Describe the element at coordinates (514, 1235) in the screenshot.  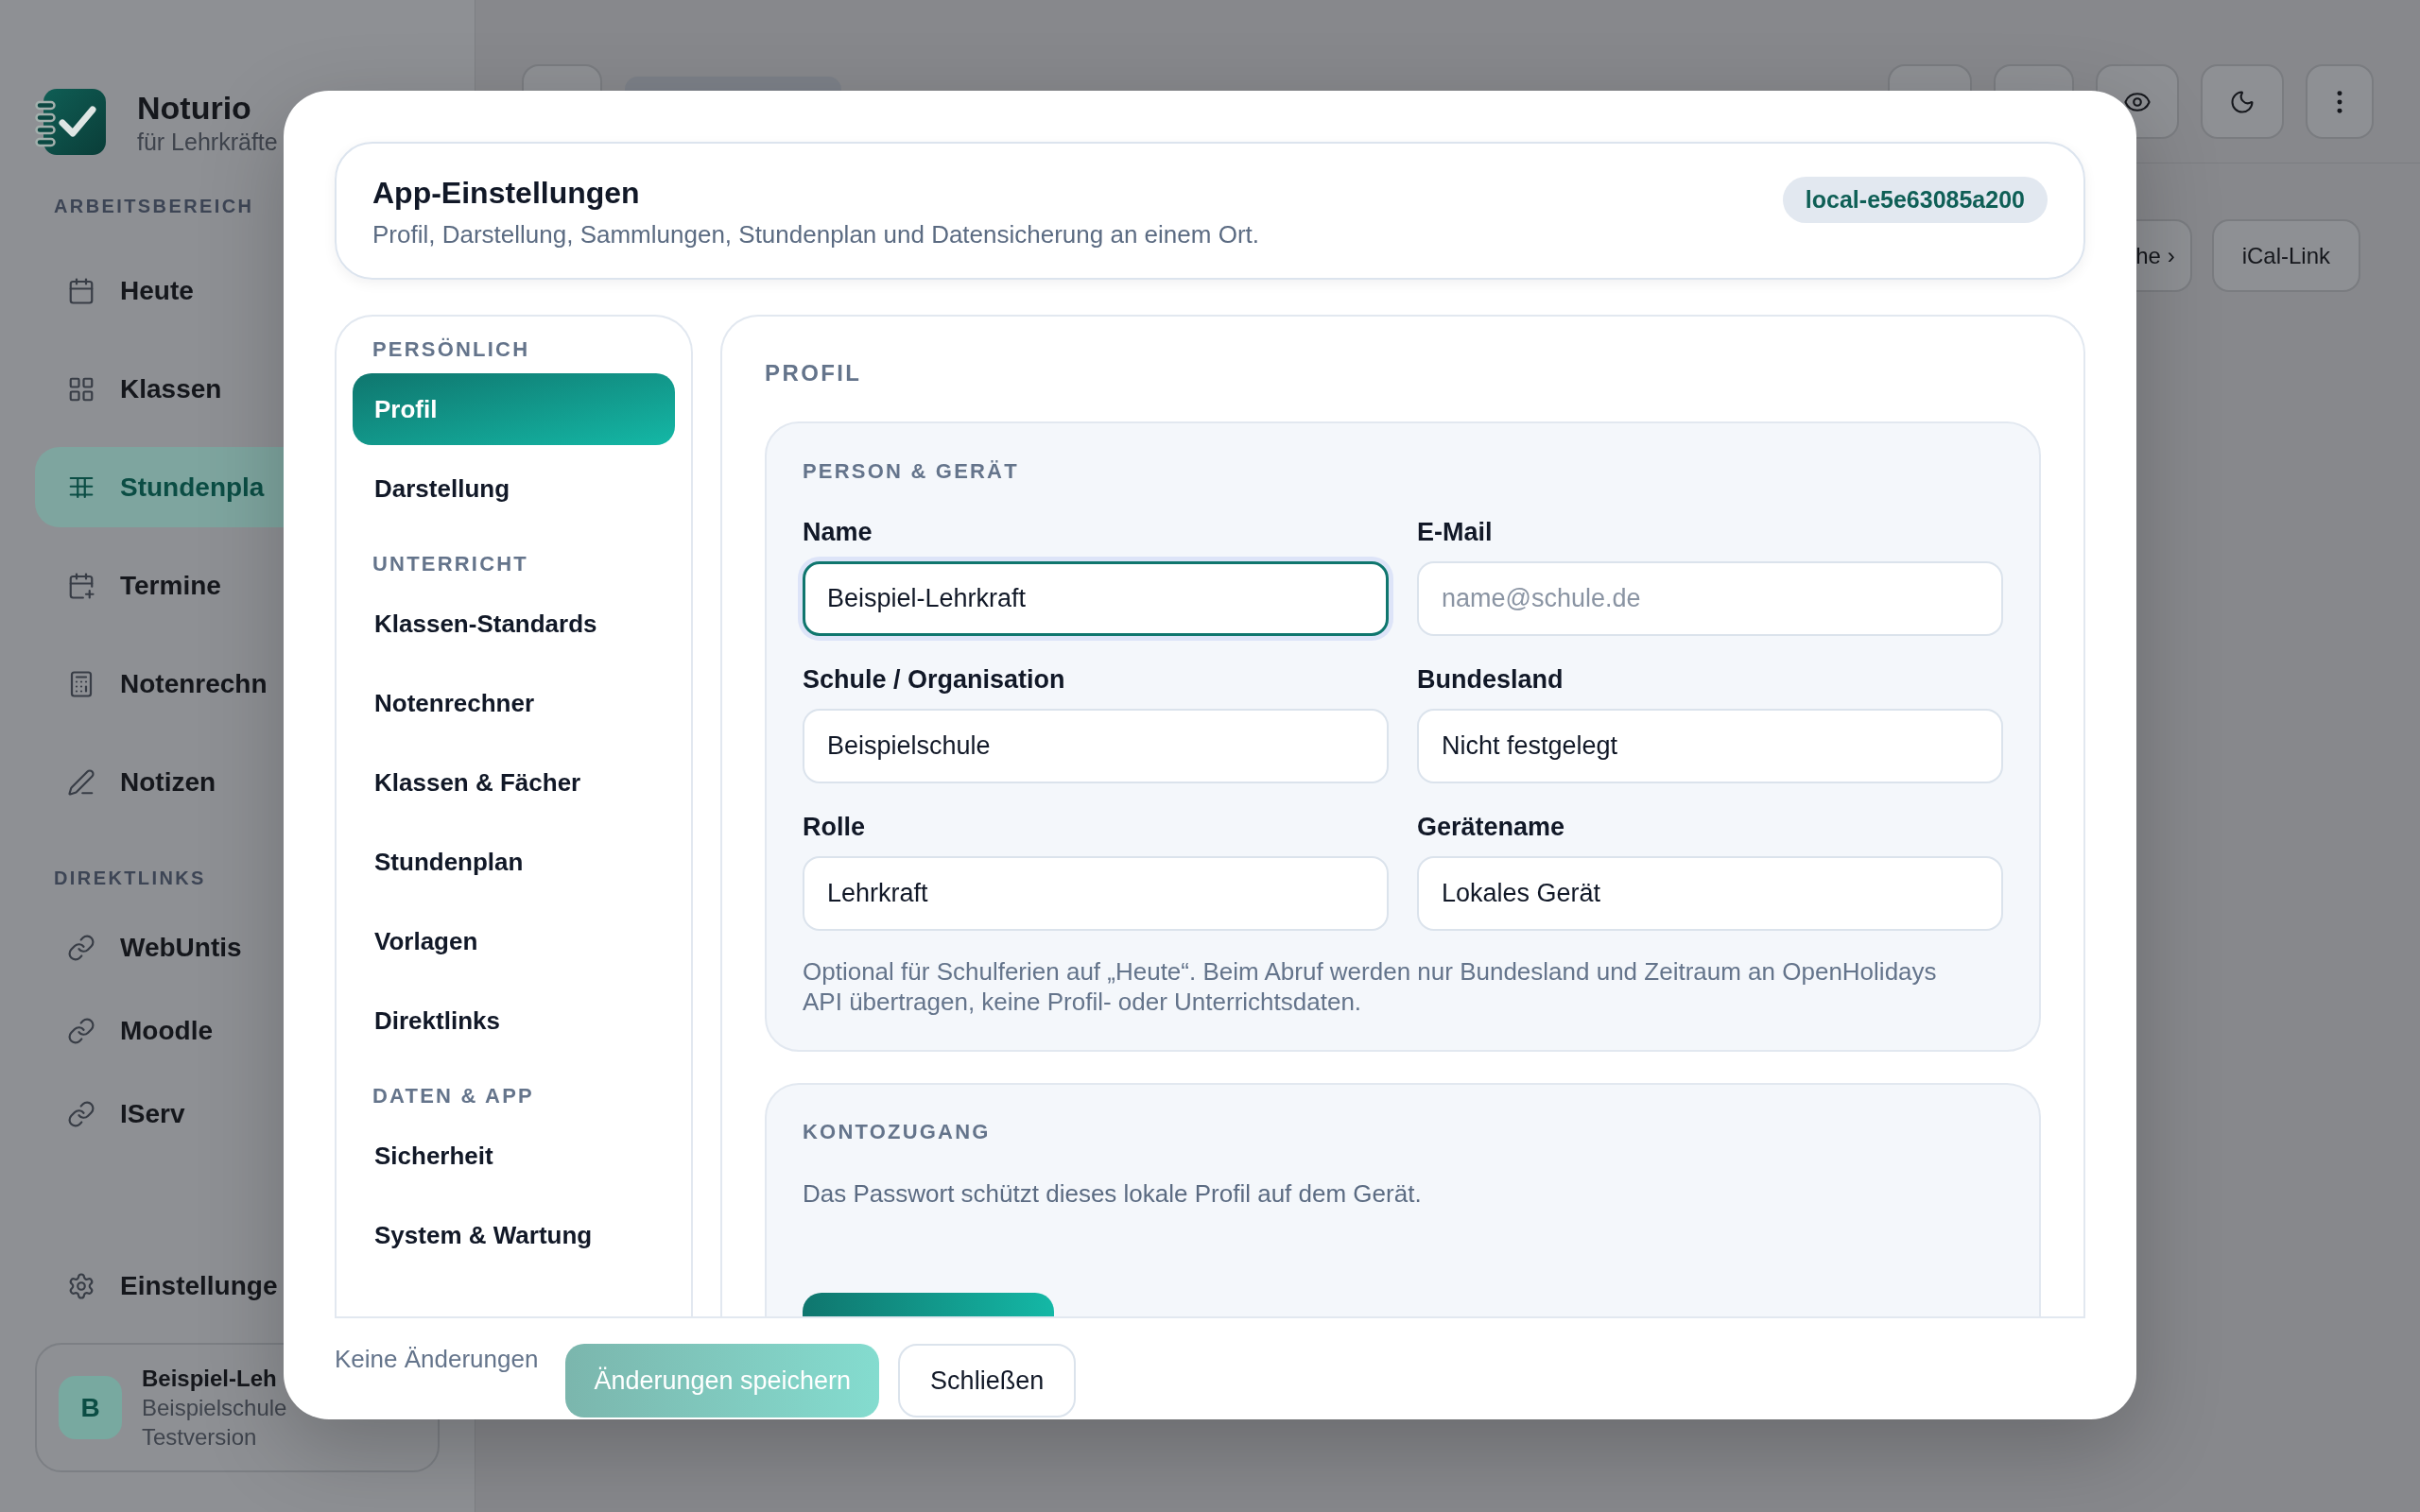
I see `nav-item: System & Wartung` at that location.